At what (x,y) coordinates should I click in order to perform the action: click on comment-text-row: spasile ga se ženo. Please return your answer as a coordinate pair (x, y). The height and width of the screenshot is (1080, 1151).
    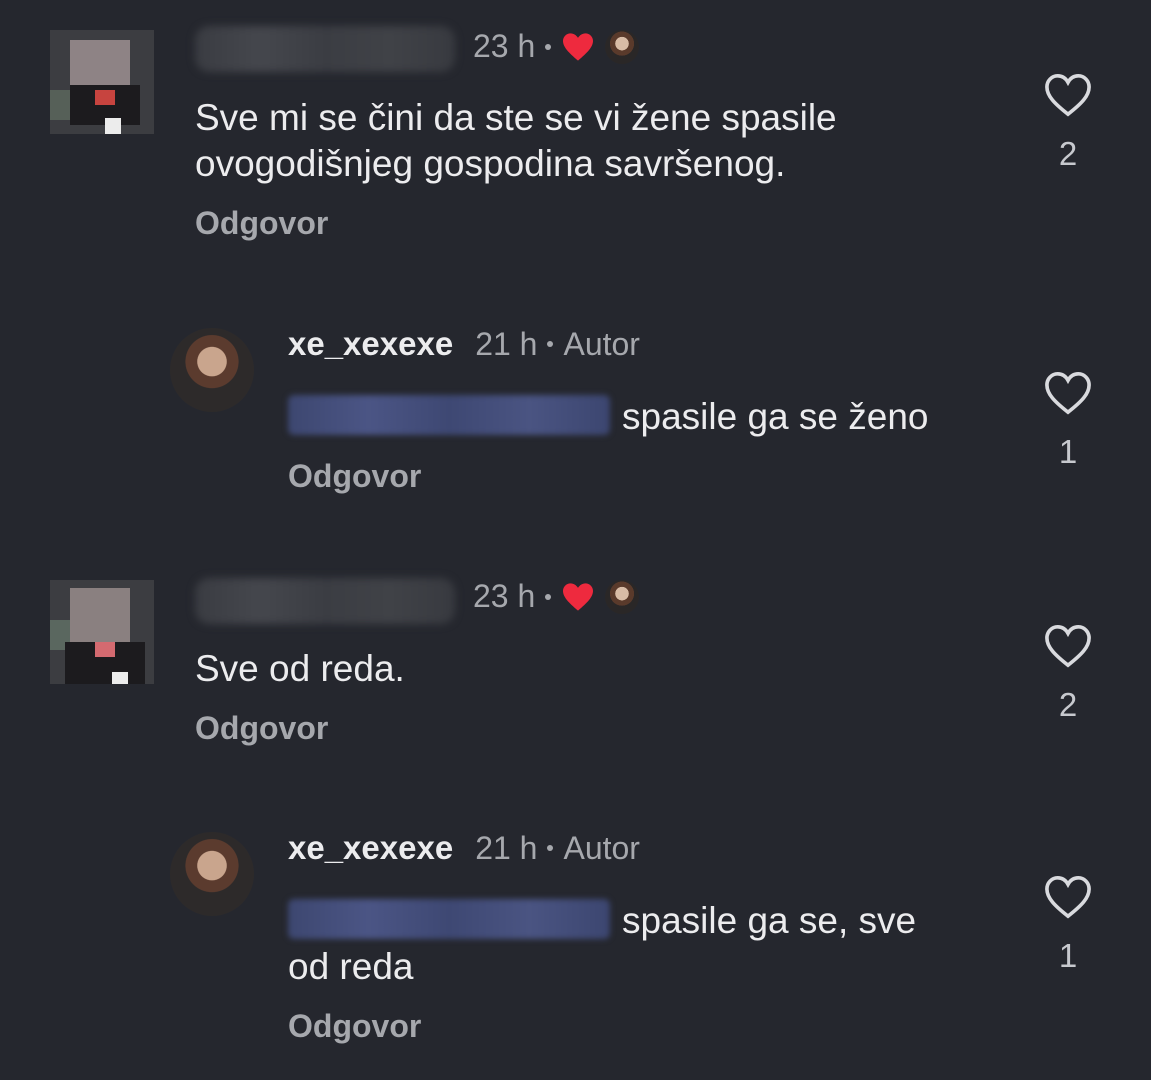
    Looking at the image, I should click on (648, 417).